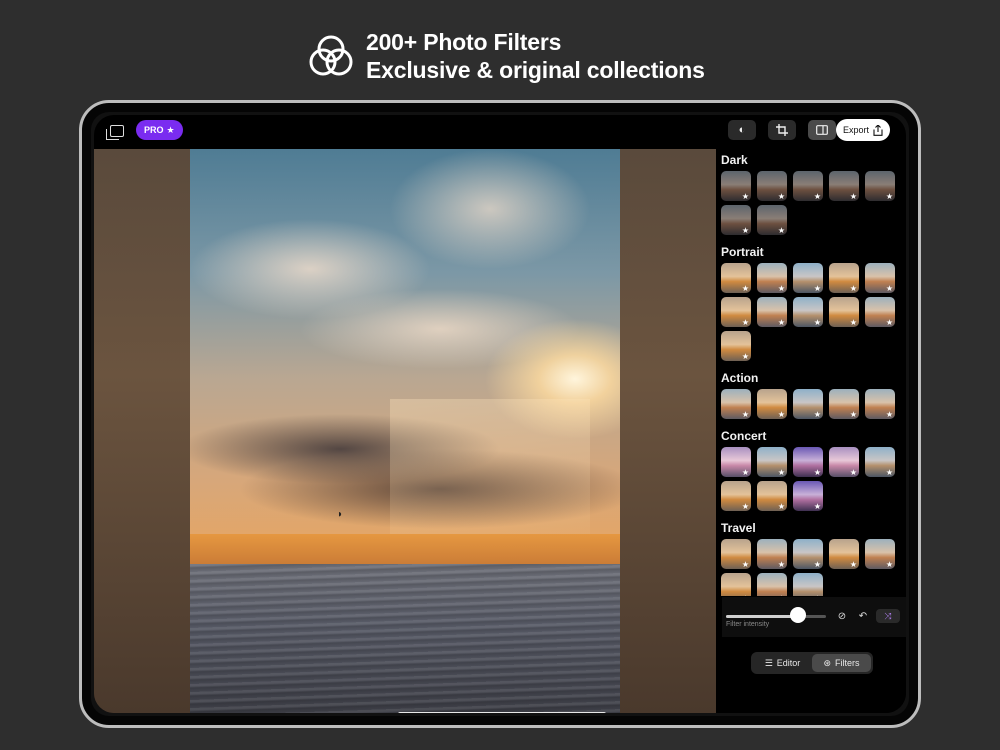  I want to click on tab-filters: ⊛ Filters, so click(841, 663).